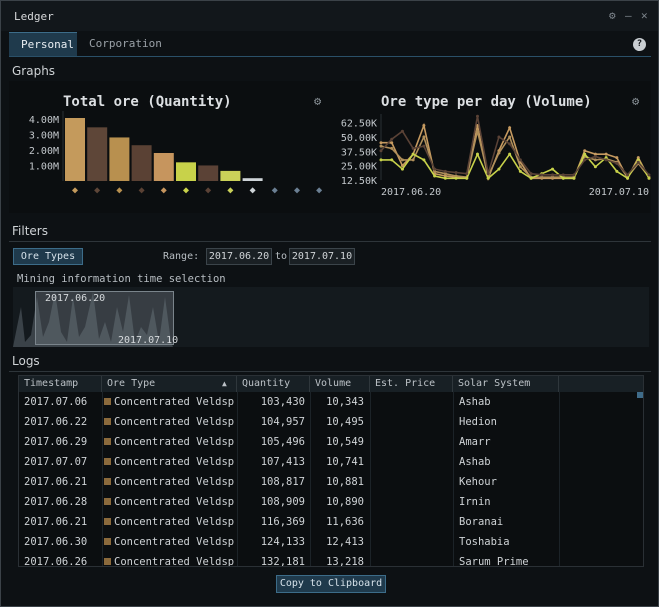 Image resolution: width=659 pixels, height=607 pixels. Describe the element at coordinates (319, 190) in the screenshot. I see `ore-icon-12: ◆` at that location.